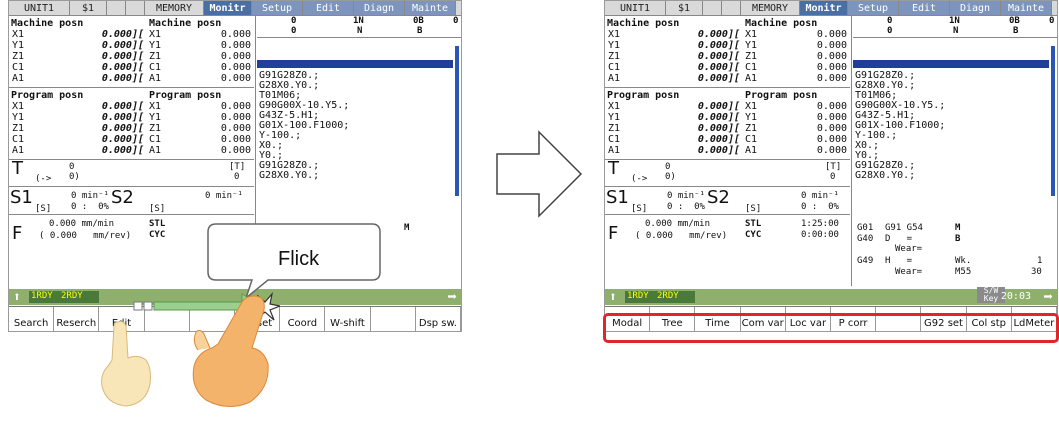  What do you see at coordinates (77, 319) in the screenshot?
I see `menu-research: Reserch` at bounding box center [77, 319].